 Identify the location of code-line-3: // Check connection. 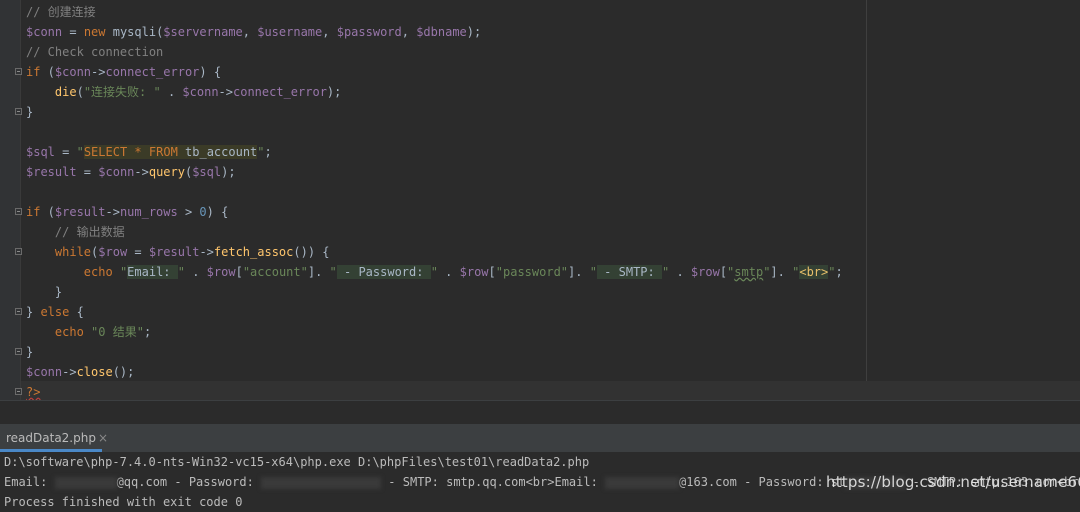
(95, 52).